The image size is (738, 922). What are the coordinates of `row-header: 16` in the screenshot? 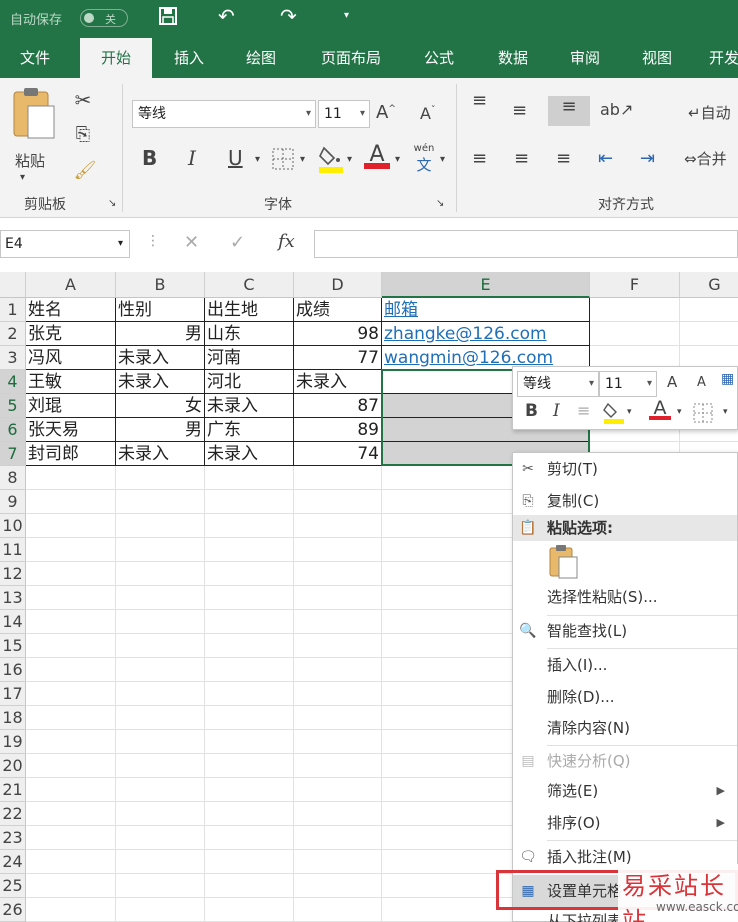 It's located at (13, 670).